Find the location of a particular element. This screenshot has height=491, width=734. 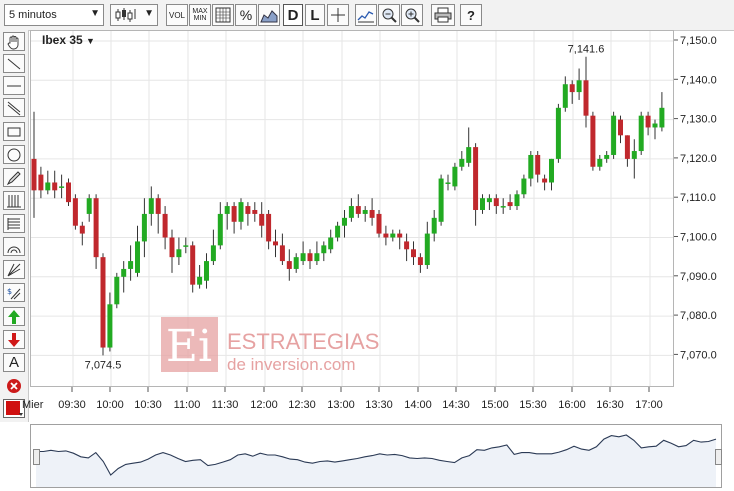

fibonacci-icon is located at coordinates (14, 200).